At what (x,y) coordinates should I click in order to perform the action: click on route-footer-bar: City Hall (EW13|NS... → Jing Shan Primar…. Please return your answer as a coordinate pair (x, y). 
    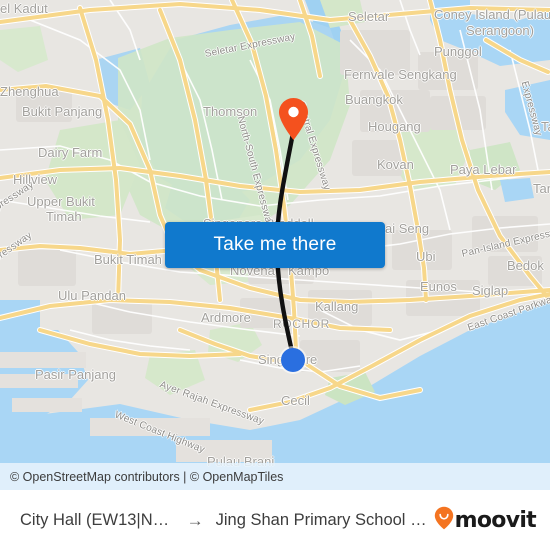
    Looking at the image, I should click on (275, 520).